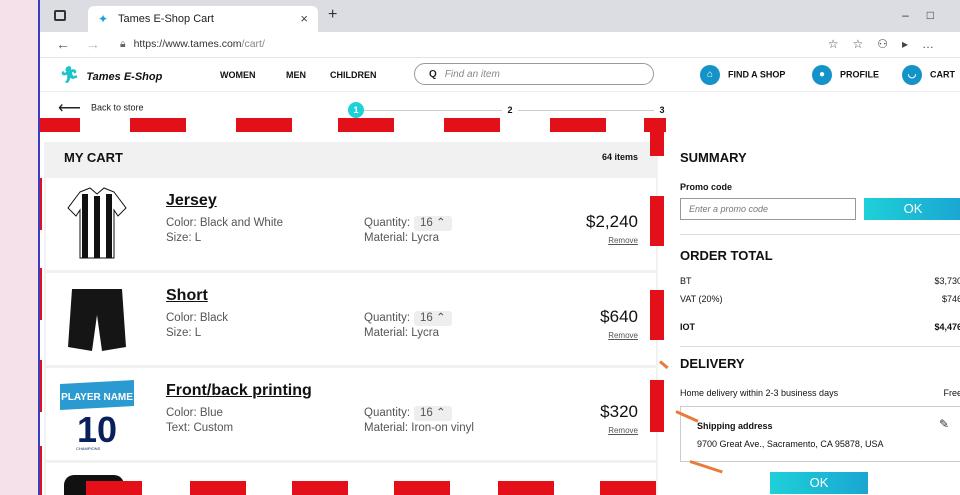 The image size is (960, 495). I want to click on bt-value: $3,730, so click(947, 281).